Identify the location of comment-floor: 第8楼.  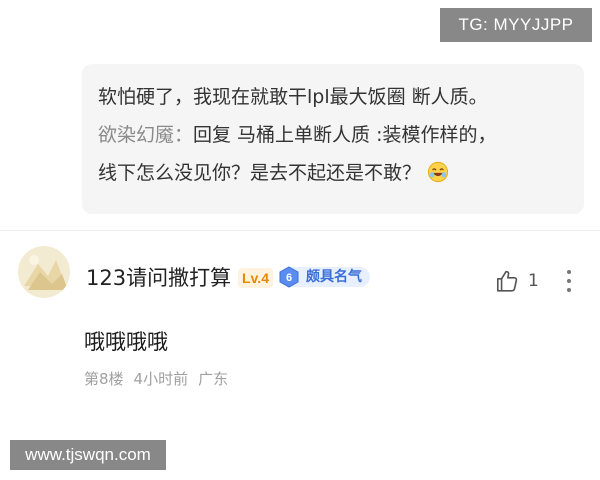
(104, 379).